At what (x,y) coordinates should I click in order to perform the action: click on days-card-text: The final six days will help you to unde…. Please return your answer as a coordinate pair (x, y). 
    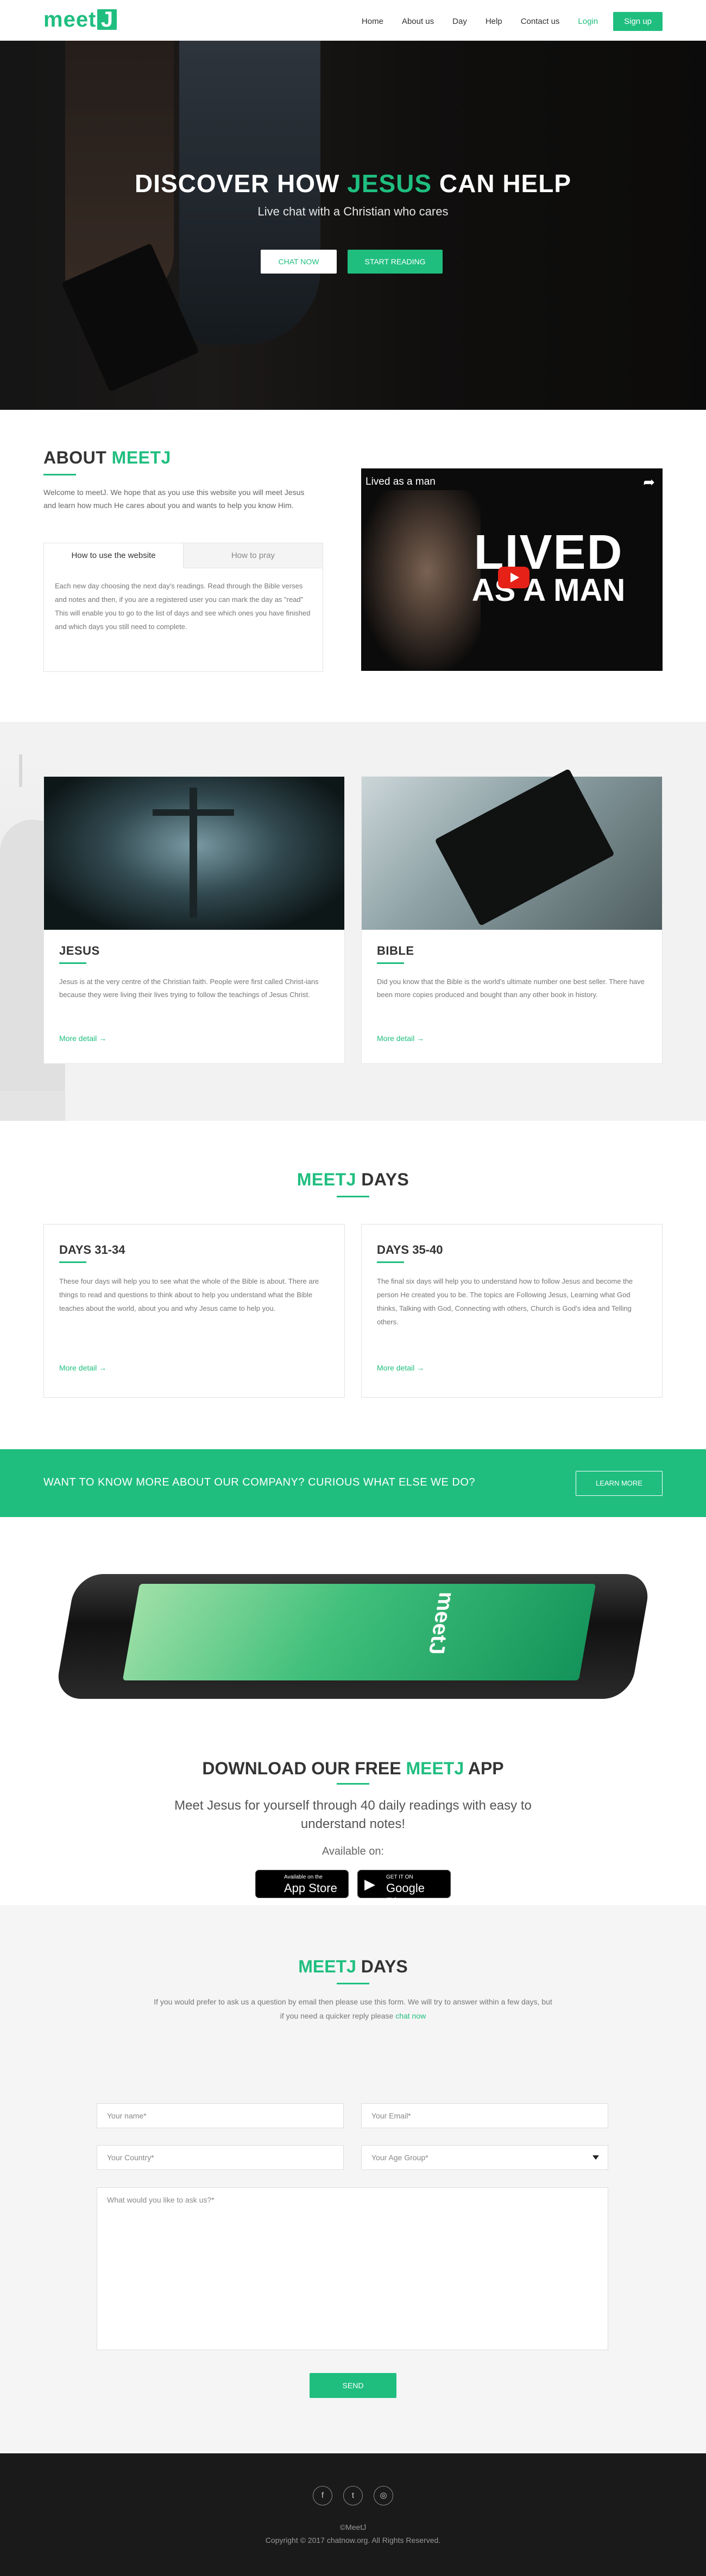
    Looking at the image, I should click on (505, 1302).